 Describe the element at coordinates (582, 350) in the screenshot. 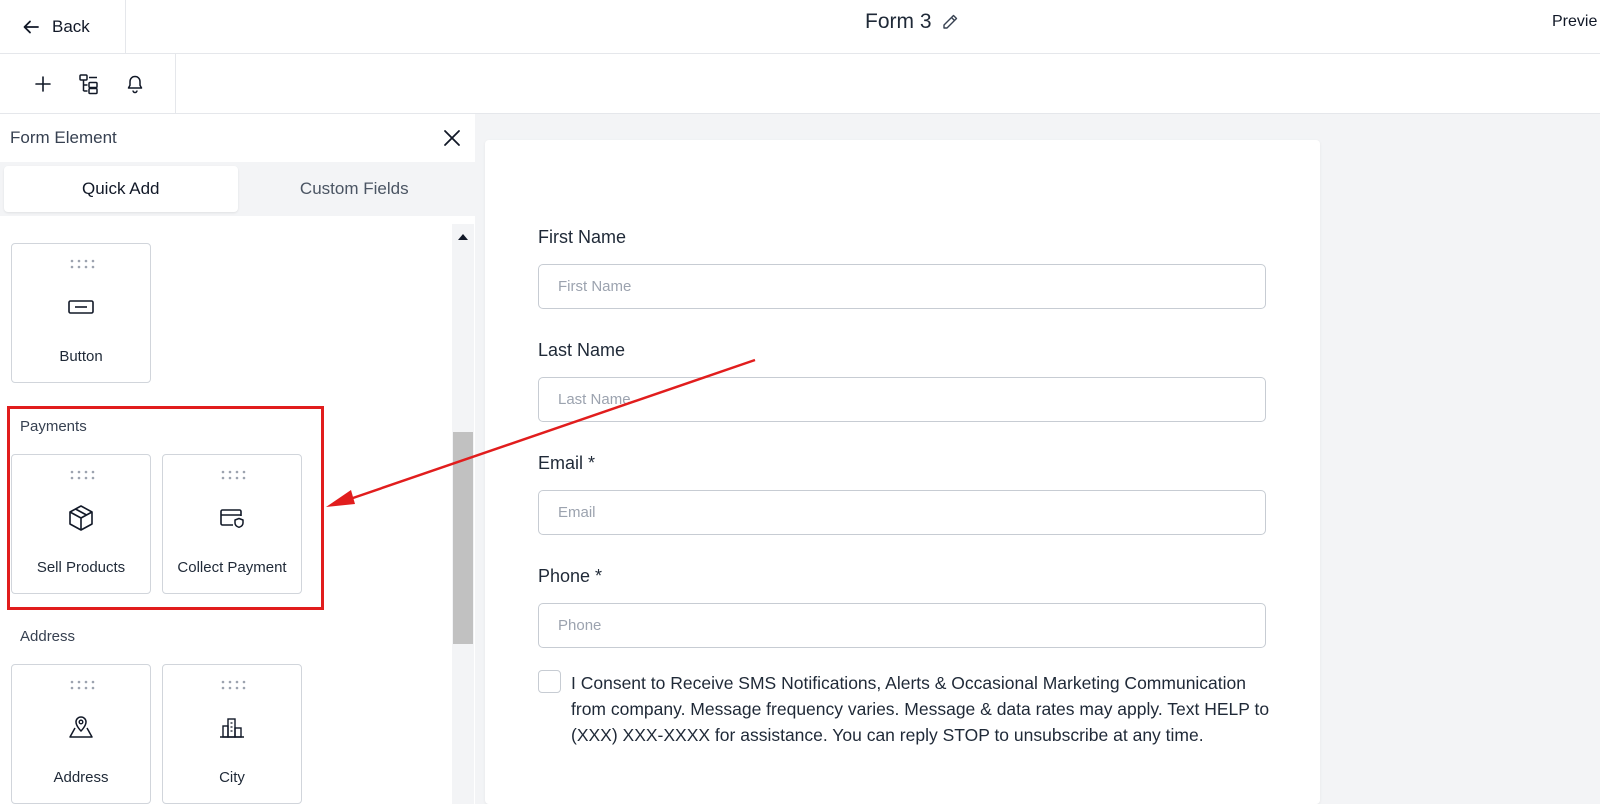

I see `last-name-label: Last Name` at that location.